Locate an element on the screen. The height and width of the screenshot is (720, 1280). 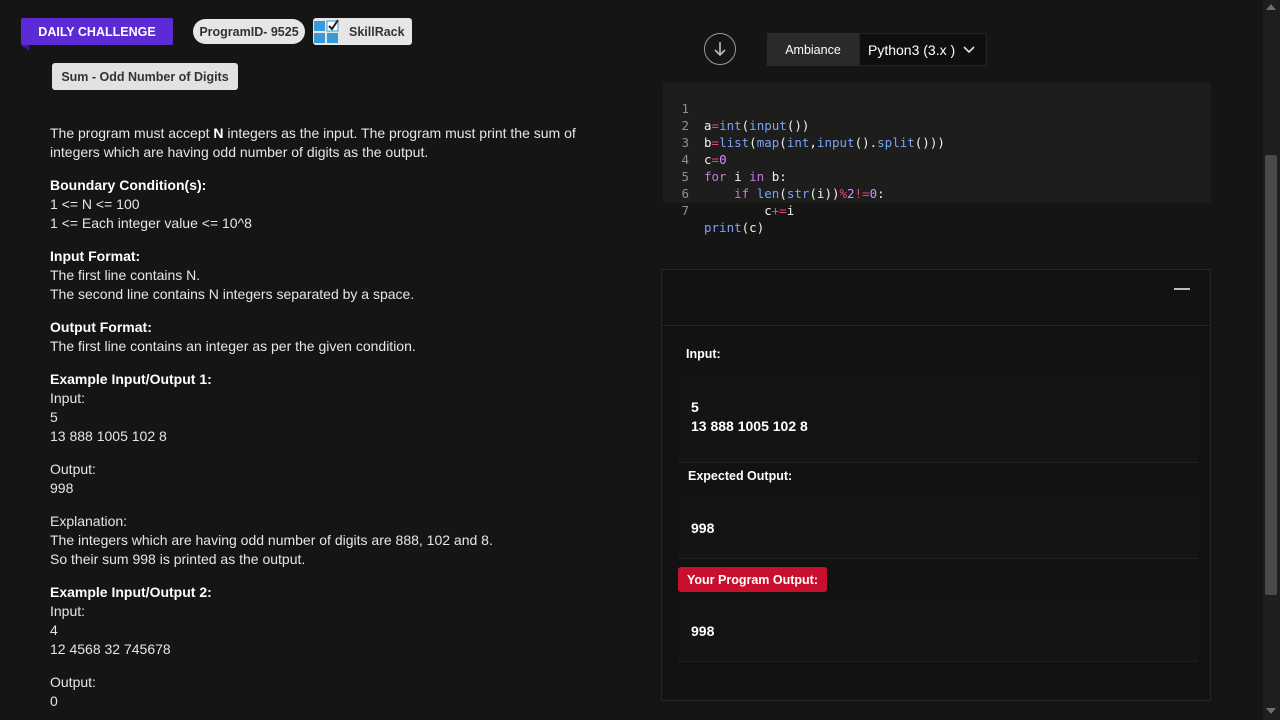
expected-output-box: 998 is located at coordinates (938, 527).